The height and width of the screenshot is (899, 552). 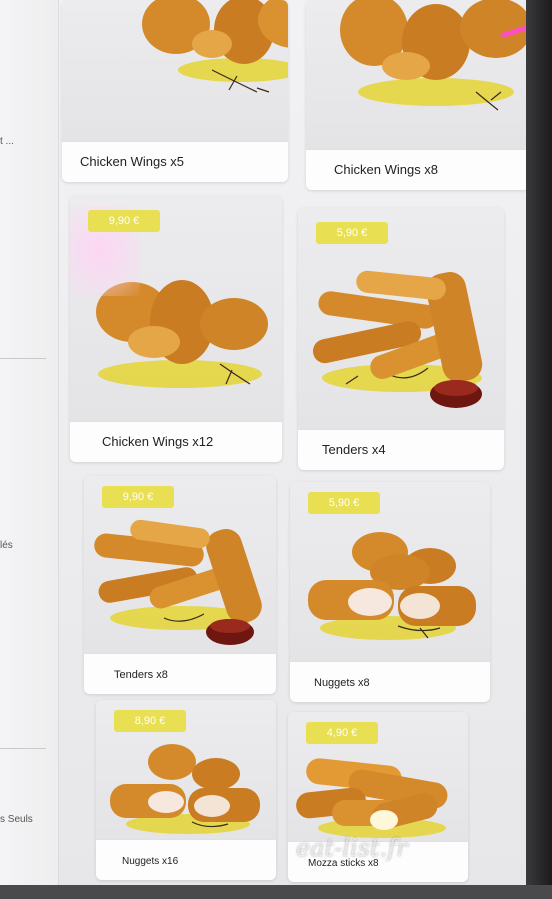 What do you see at coordinates (352, 848) in the screenshot?
I see `watermark-text: eat-list.fr` at bounding box center [352, 848].